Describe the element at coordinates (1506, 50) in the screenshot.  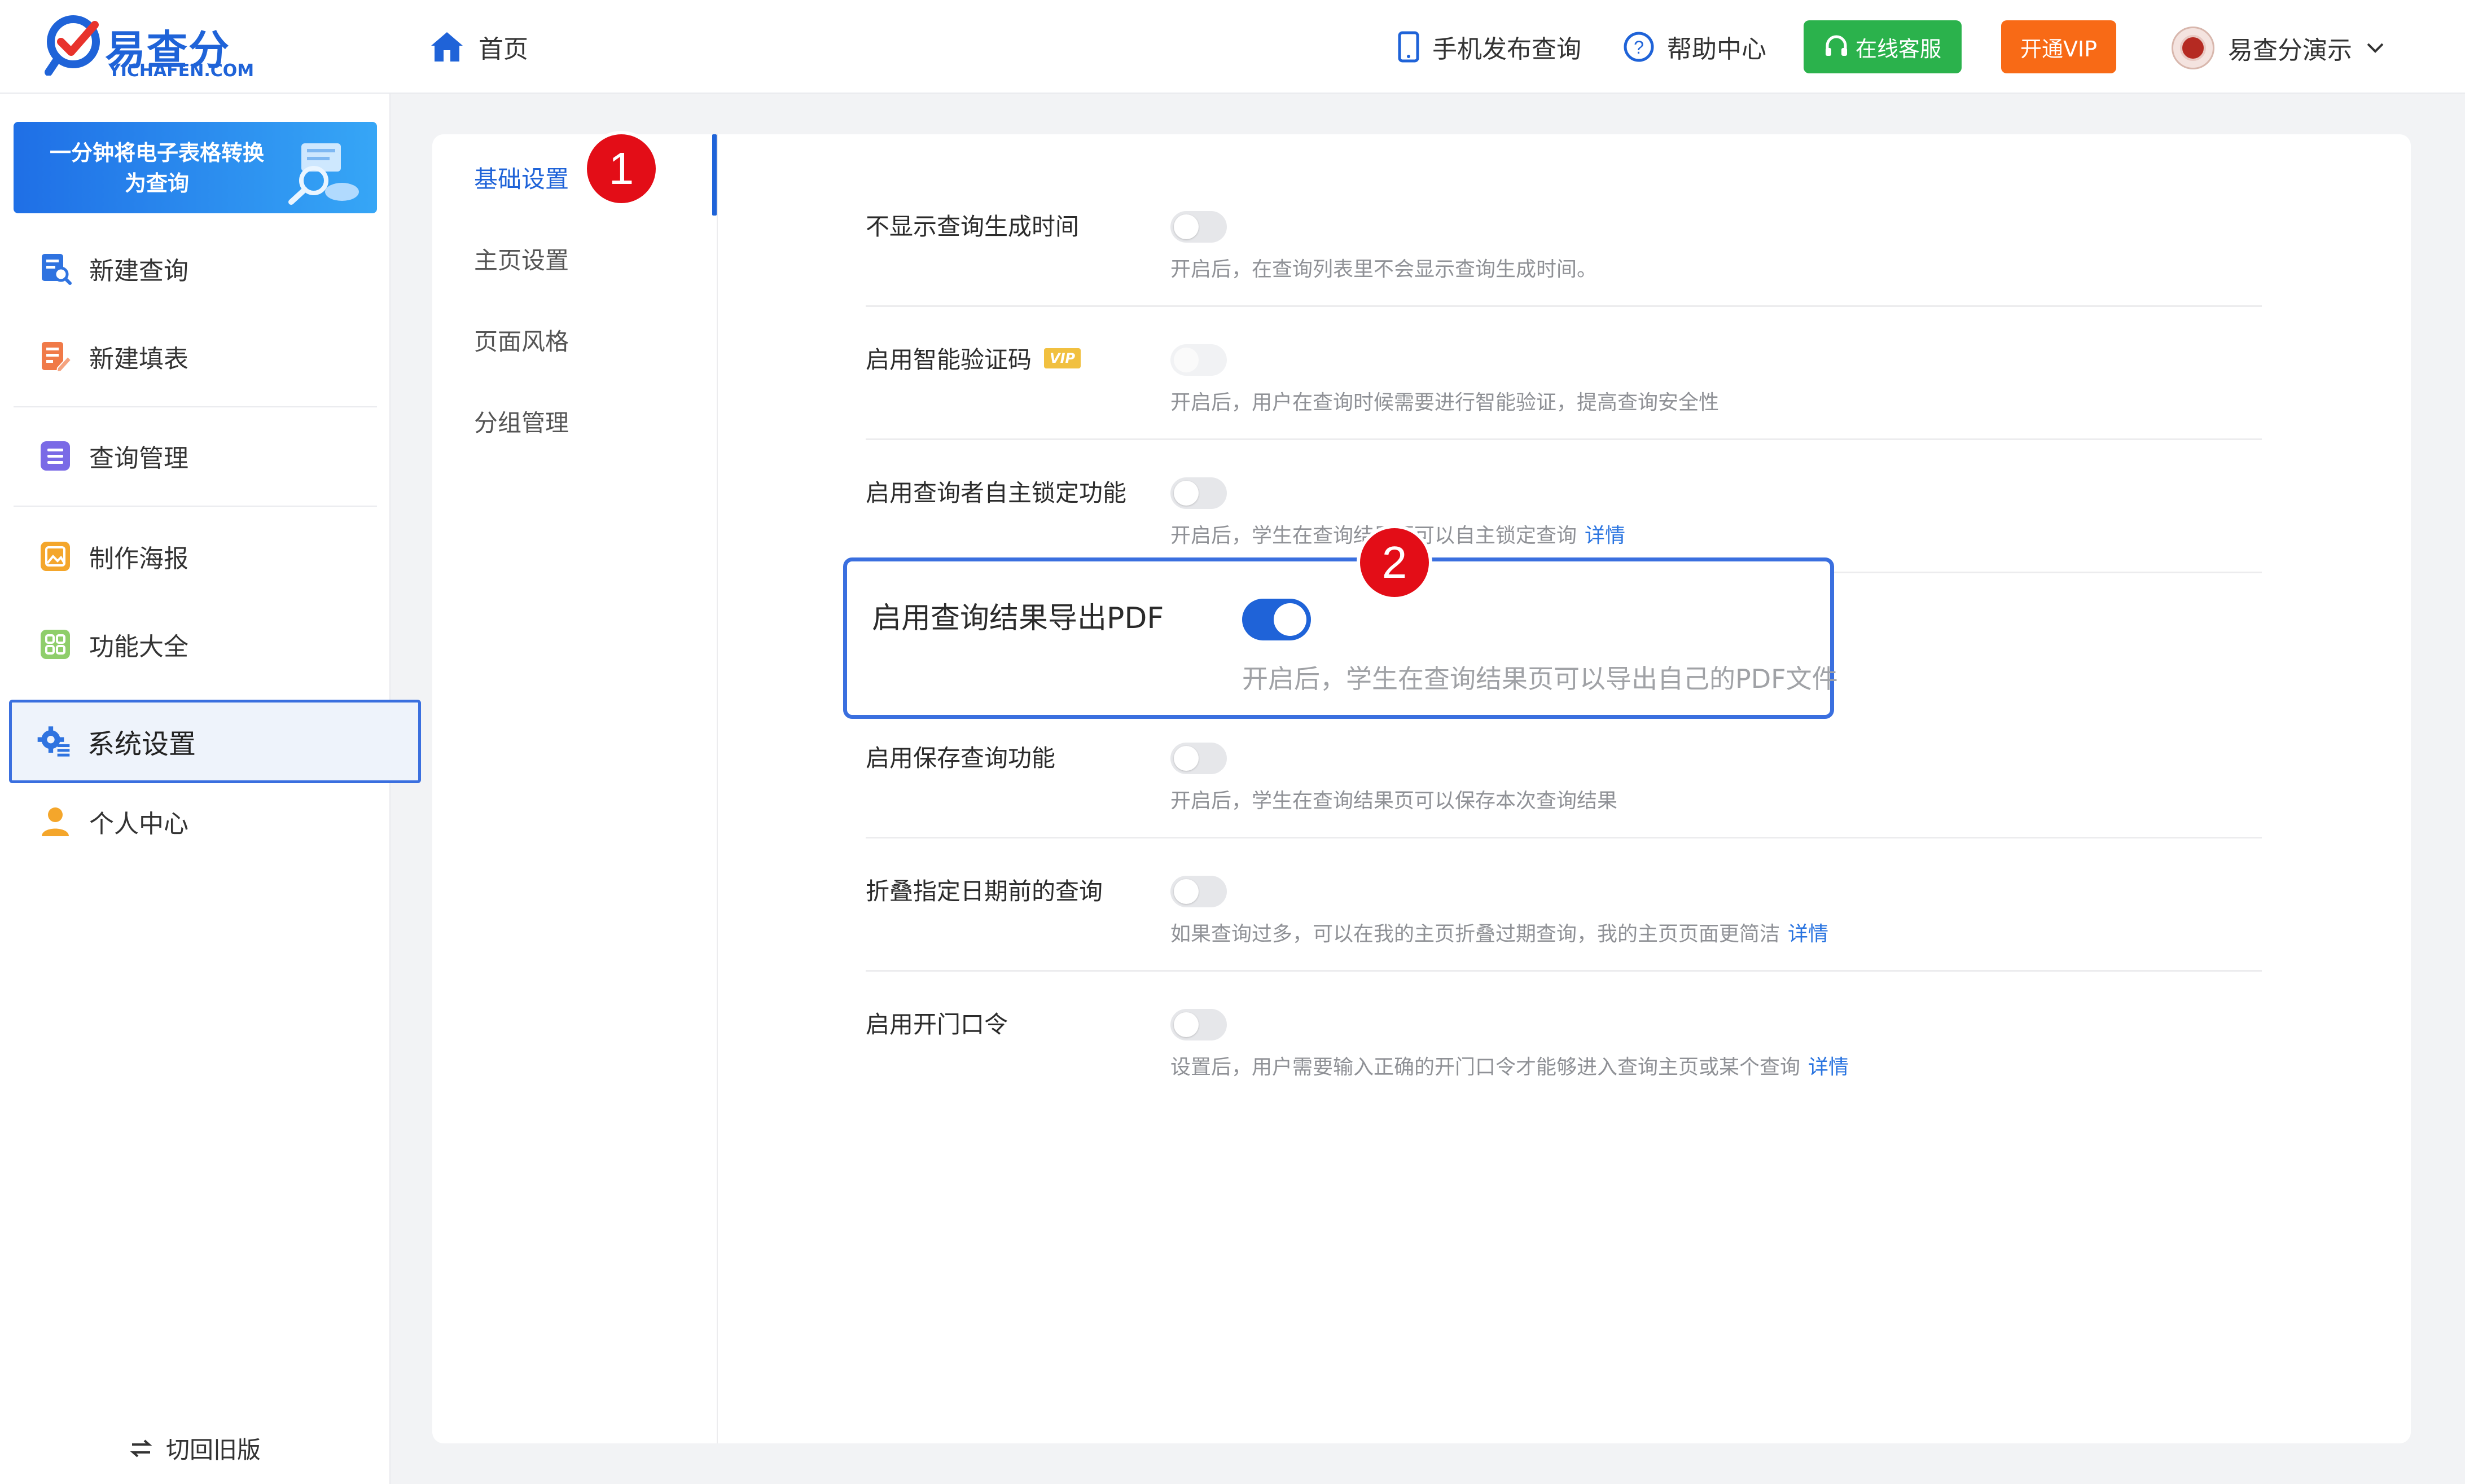
I see `mobile-publish-label: 手机发布查询` at that location.